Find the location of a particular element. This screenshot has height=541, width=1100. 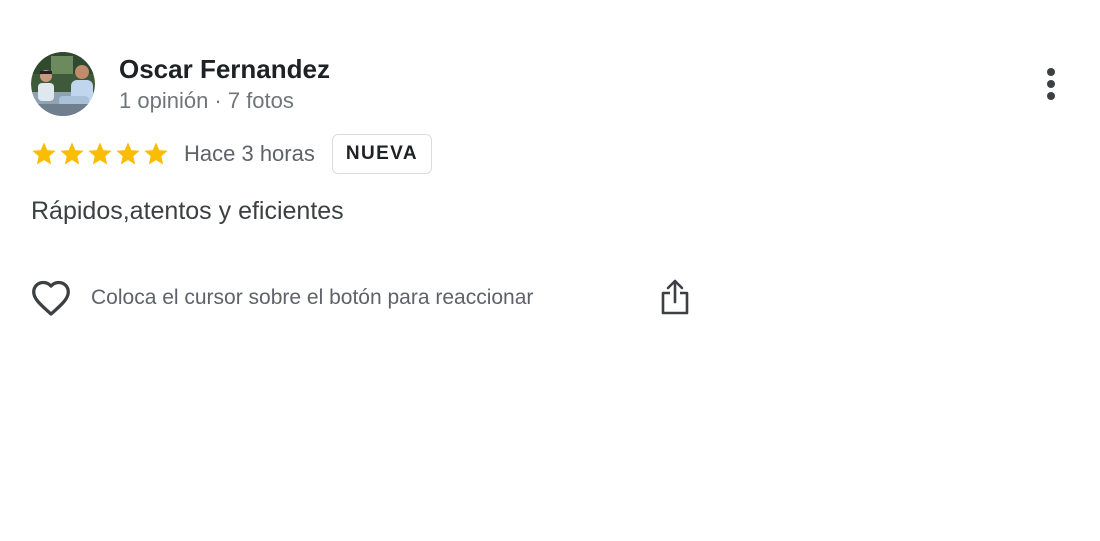

review-time: Hace 3 horas is located at coordinates (249, 153).